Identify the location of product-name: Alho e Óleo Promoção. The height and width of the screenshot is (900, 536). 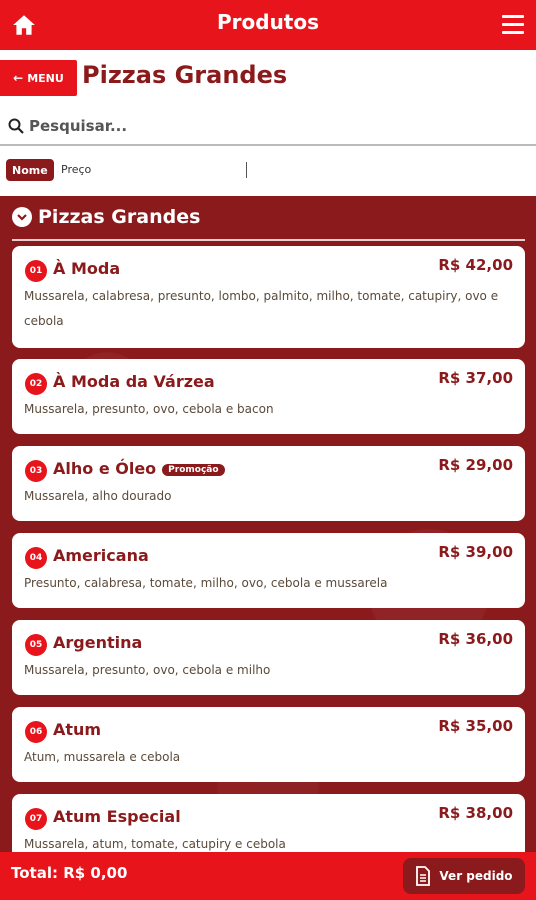
(139, 468).